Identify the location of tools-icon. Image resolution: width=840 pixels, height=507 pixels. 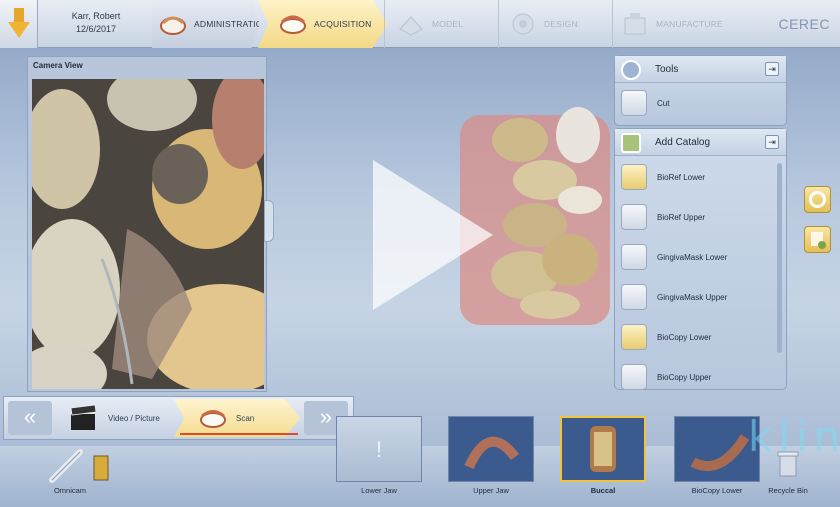
(631, 70).